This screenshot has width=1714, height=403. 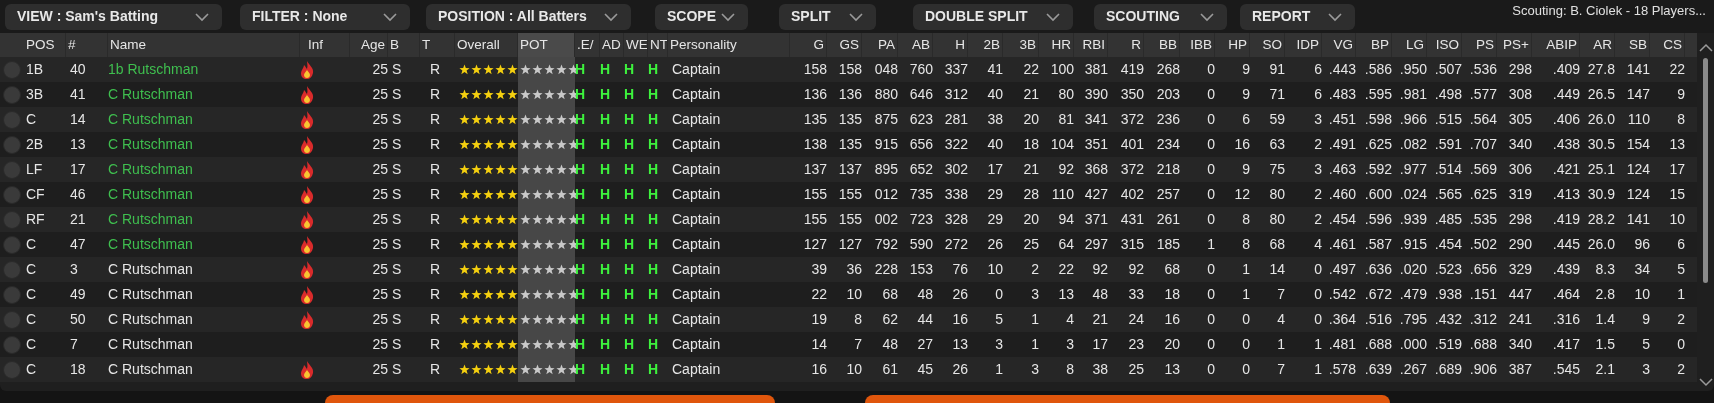 I want to click on table-cell-text: .564, so click(x=1483, y=119).